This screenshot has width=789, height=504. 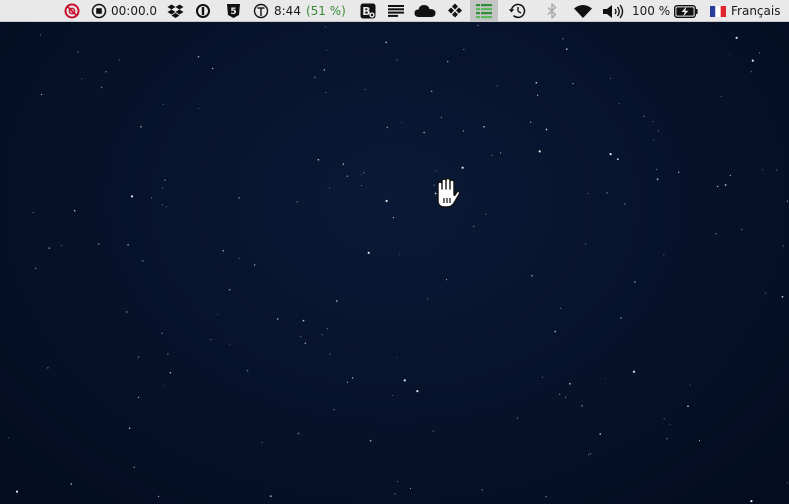 What do you see at coordinates (652, 11) in the screenshot?
I see `battery-percent: 100 %` at bounding box center [652, 11].